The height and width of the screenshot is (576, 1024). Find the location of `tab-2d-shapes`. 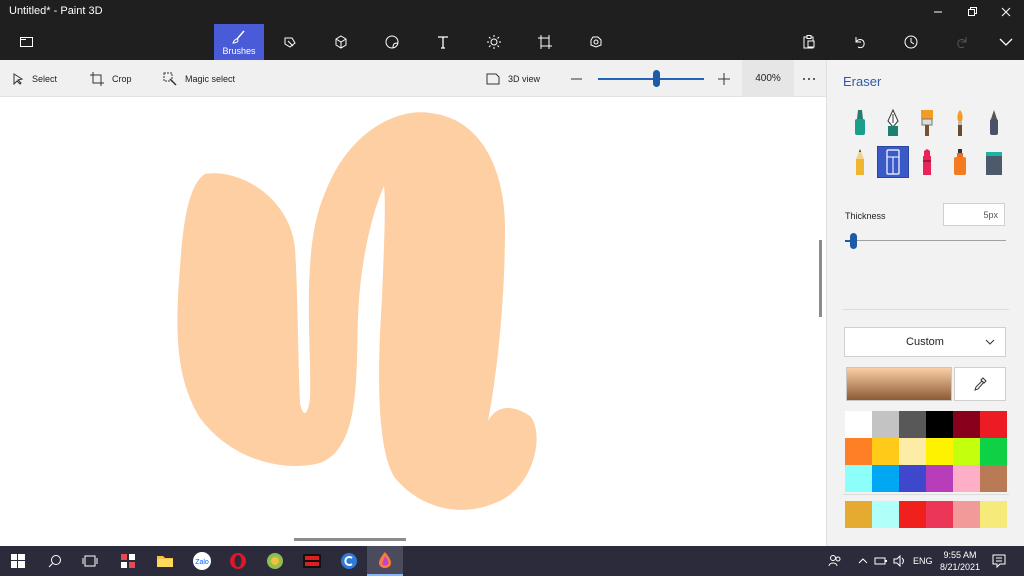

tab-2d-shapes is located at coordinates (290, 42).